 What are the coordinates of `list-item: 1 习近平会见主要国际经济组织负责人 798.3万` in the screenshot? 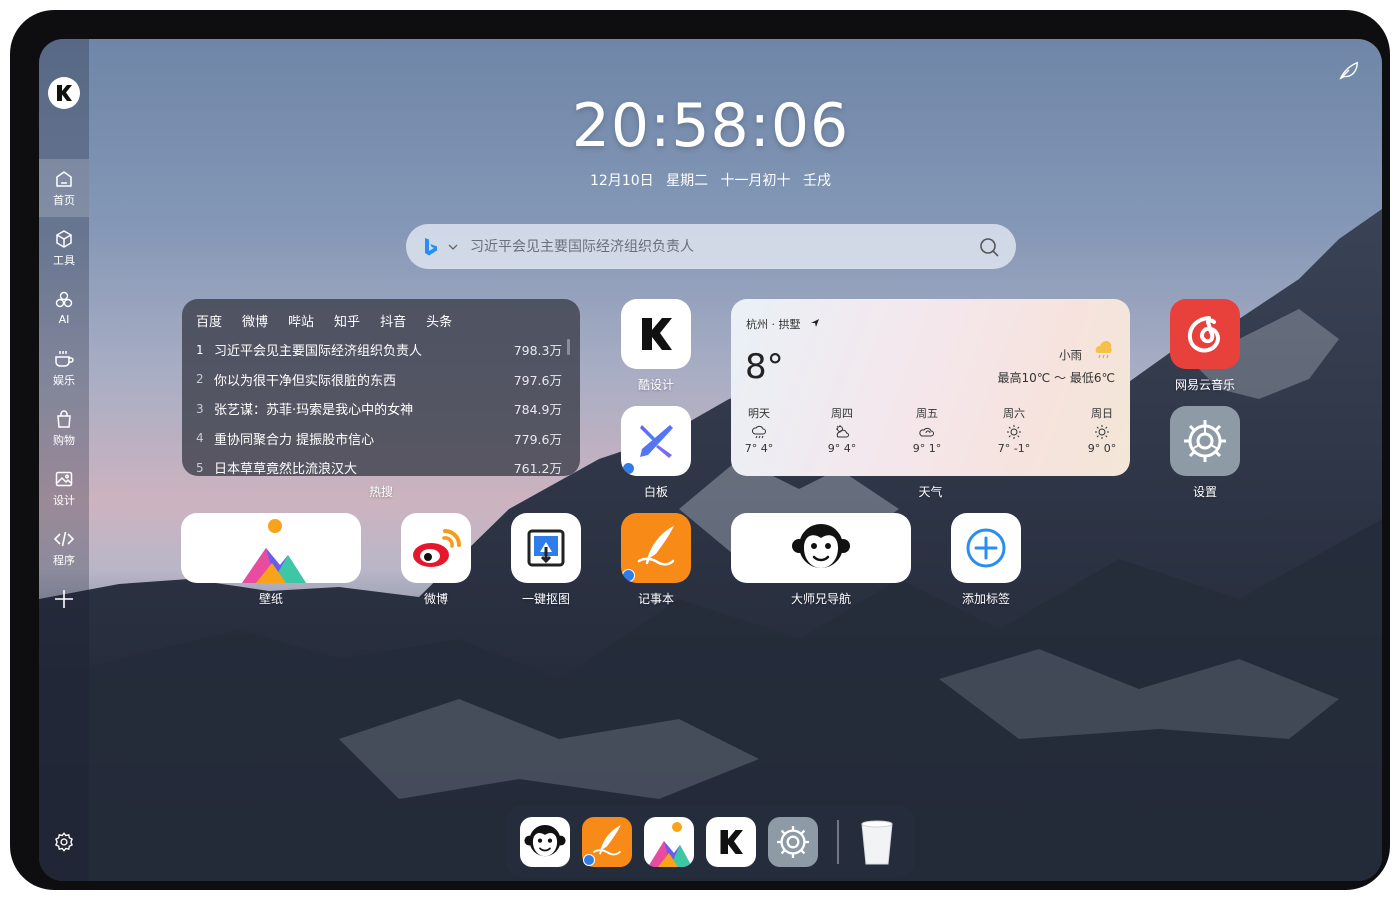 It's located at (381, 350).